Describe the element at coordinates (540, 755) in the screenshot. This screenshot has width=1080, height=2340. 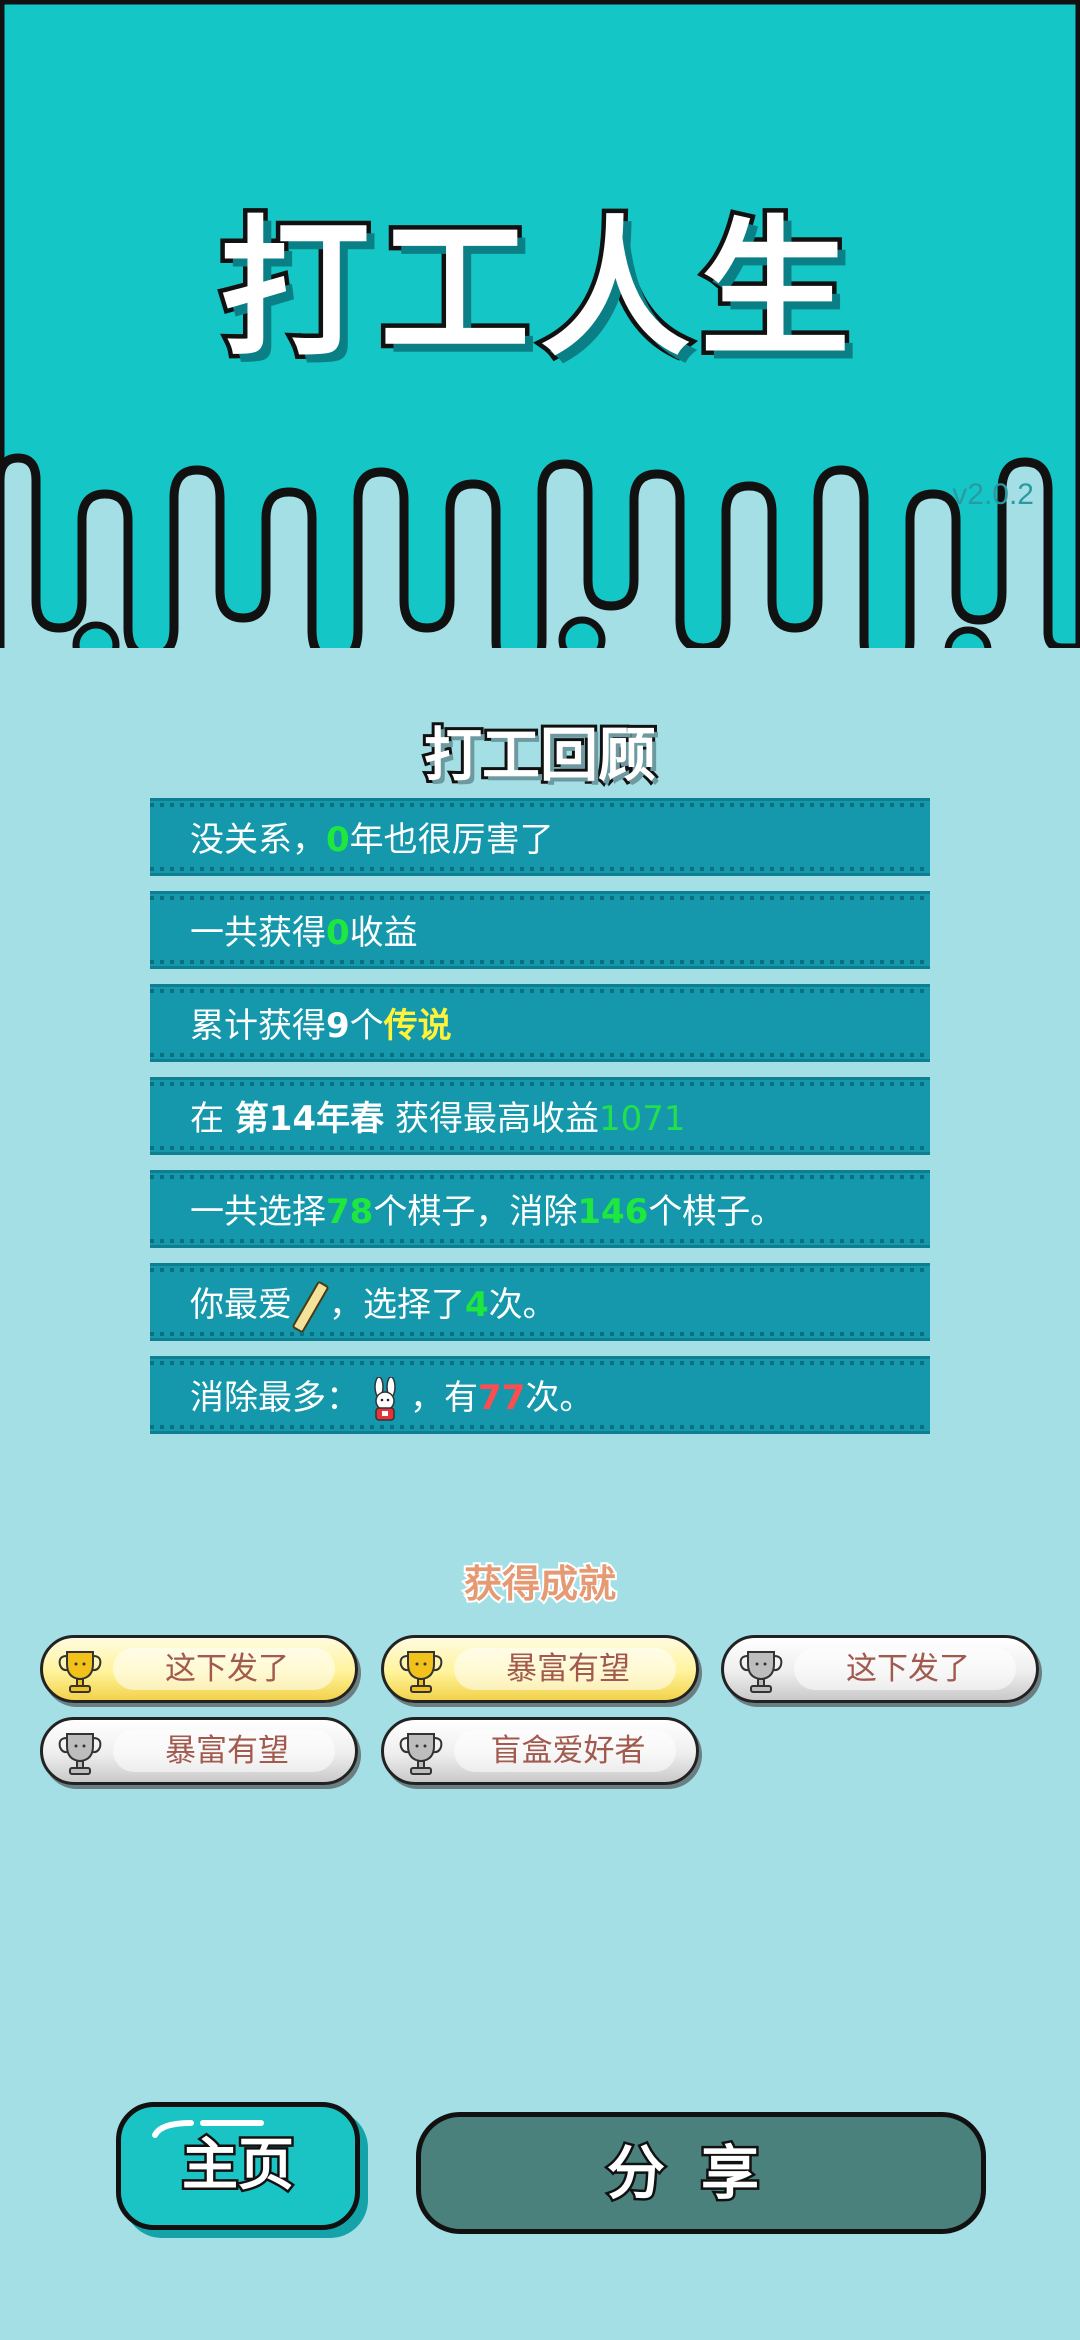
I see `review-heading: 打工回顾` at that location.